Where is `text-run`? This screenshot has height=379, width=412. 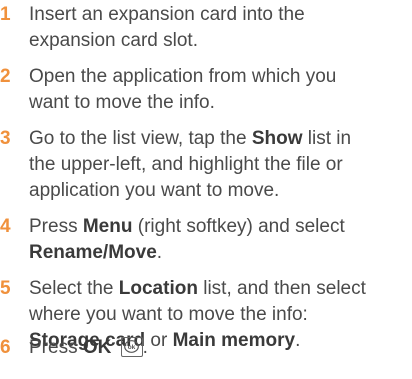
text-run is located at coordinates (113, 347).